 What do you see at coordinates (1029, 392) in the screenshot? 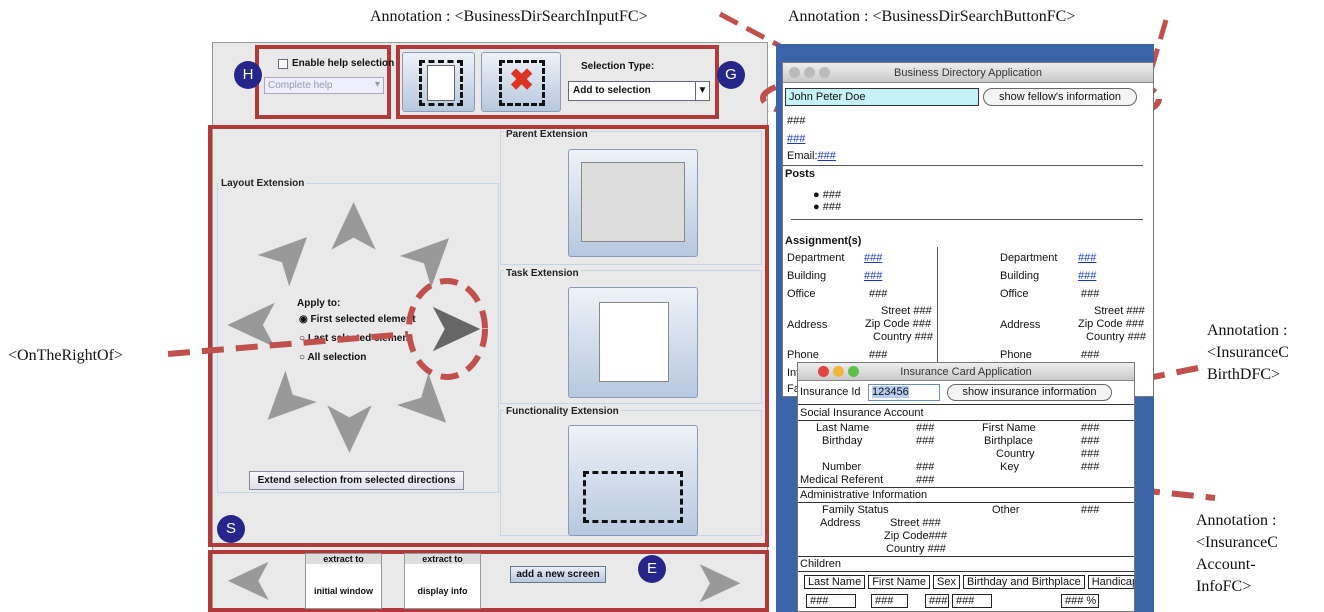
I see `show-insurance-button: show insurance information` at bounding box center [1029, 392].